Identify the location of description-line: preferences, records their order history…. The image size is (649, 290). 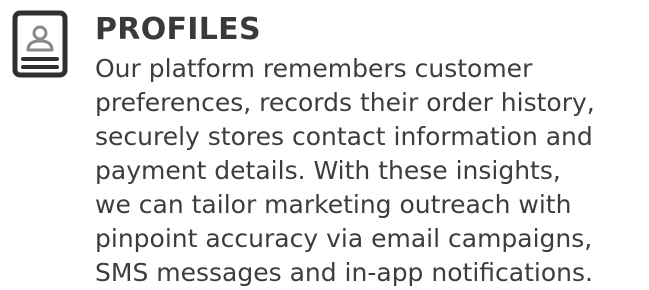
(345, 102).